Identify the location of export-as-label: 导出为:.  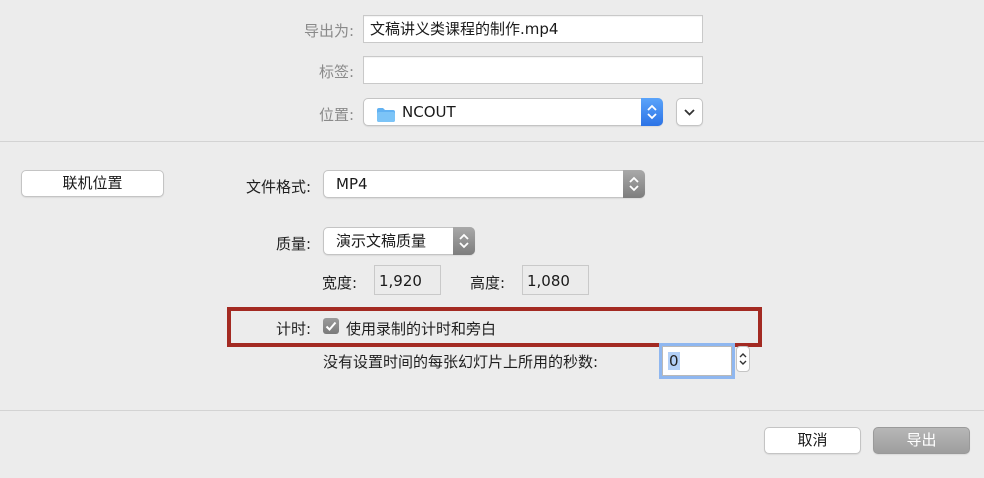
(328, 31).